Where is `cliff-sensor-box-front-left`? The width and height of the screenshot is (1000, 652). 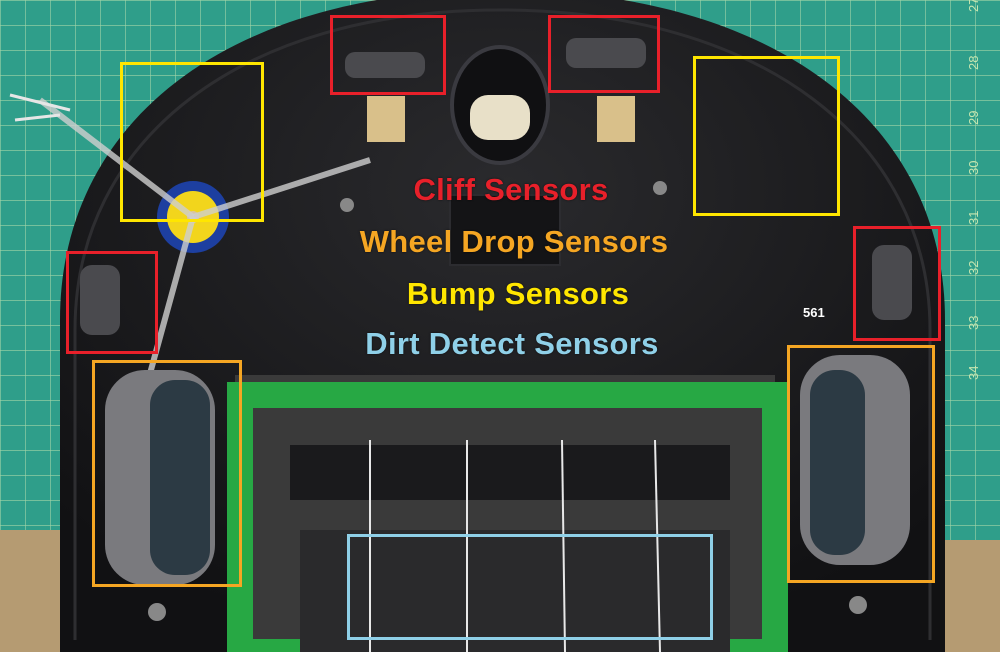 cliff-sensor-box-front-left is located at coordinates (388, 55).